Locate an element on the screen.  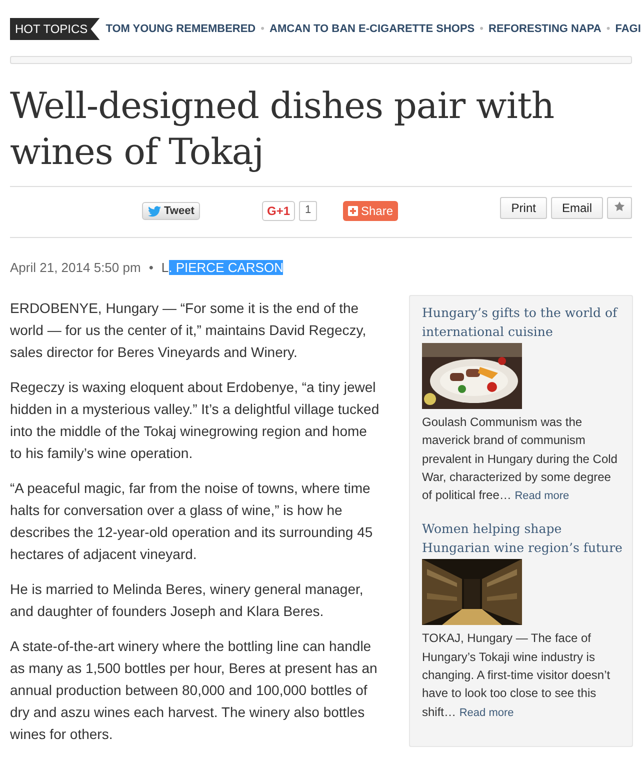
body-paragraph: He is married to Melinda Beres, winery general manager, and daughter of founders Joseph and Klara Beres. is located at coordinates (187, 600).